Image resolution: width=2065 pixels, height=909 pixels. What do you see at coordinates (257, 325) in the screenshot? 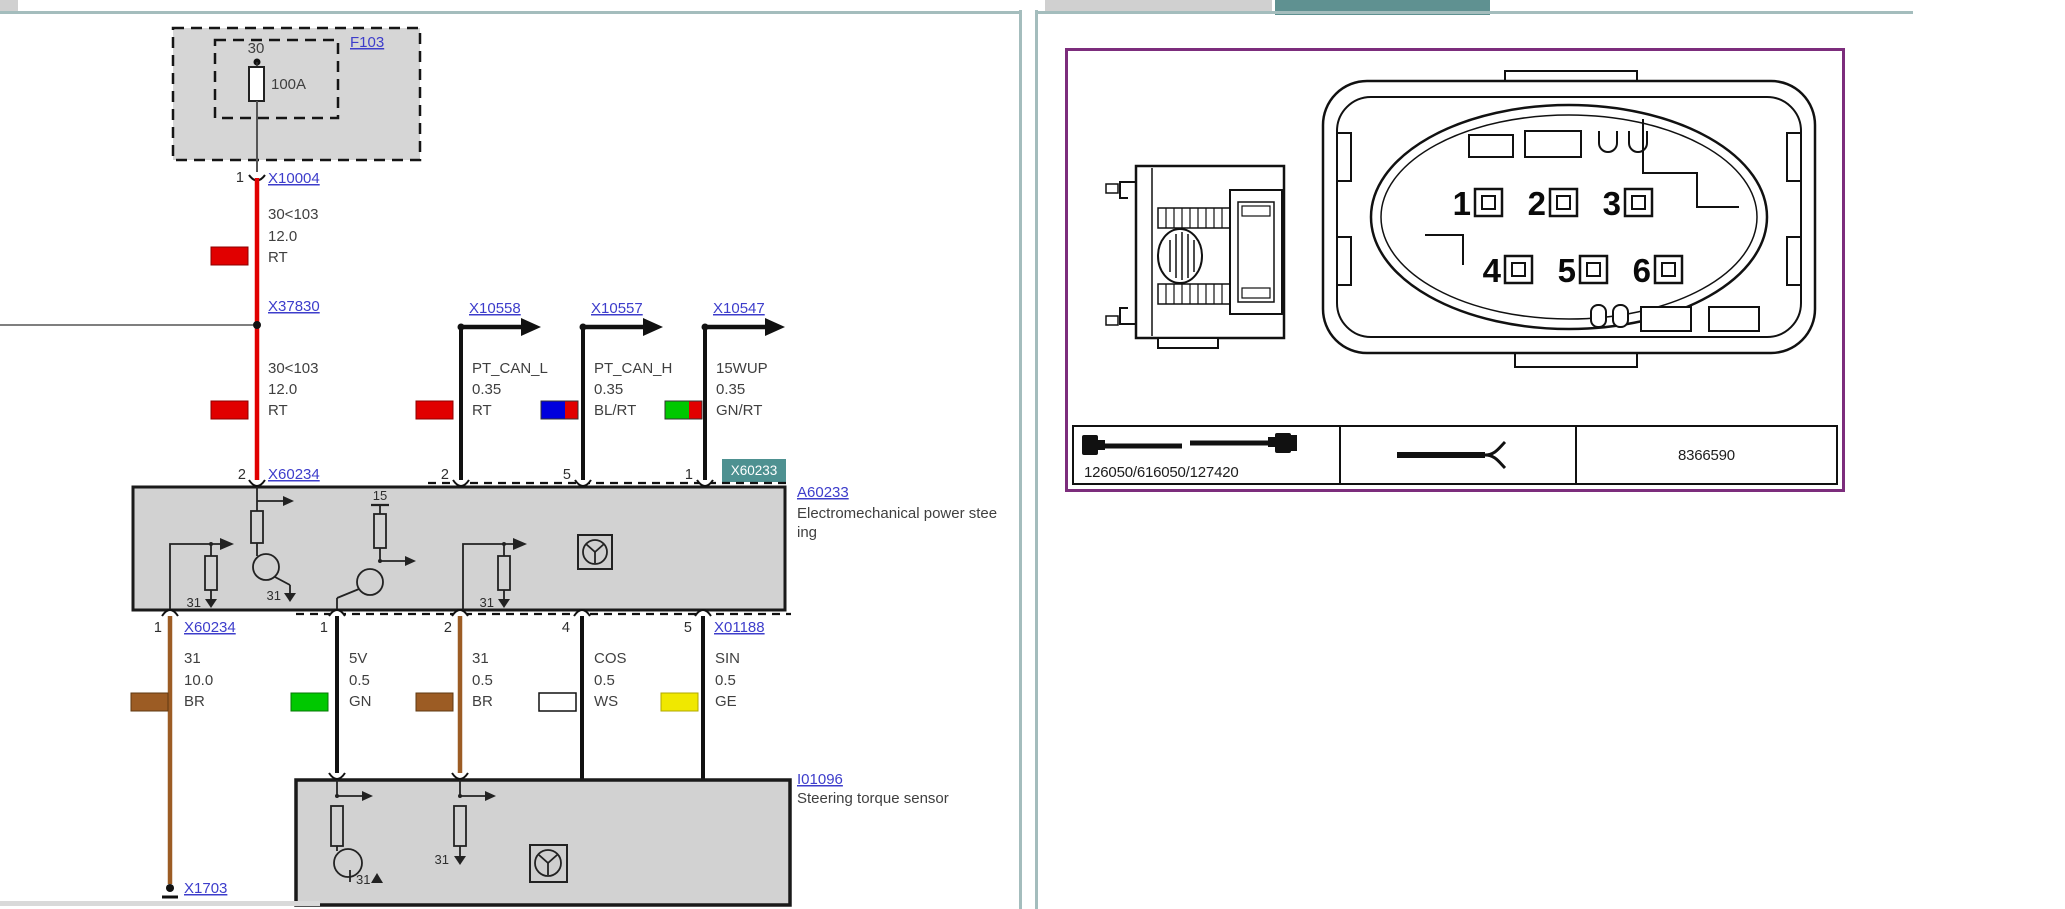
I see `splice-dot` at bounding box center [257, 325].